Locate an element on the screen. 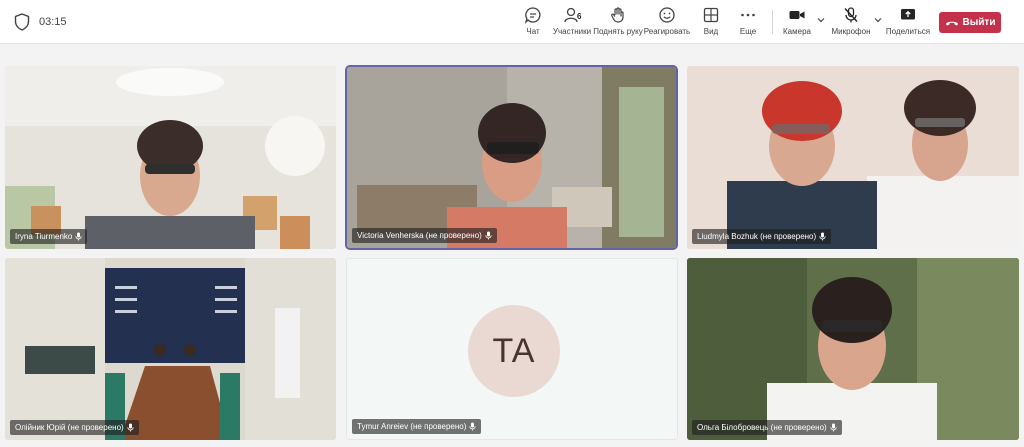 Image resolution: width=1024 pixels, height=447 pixels. shield-icon is located at coordinates (22, 22).